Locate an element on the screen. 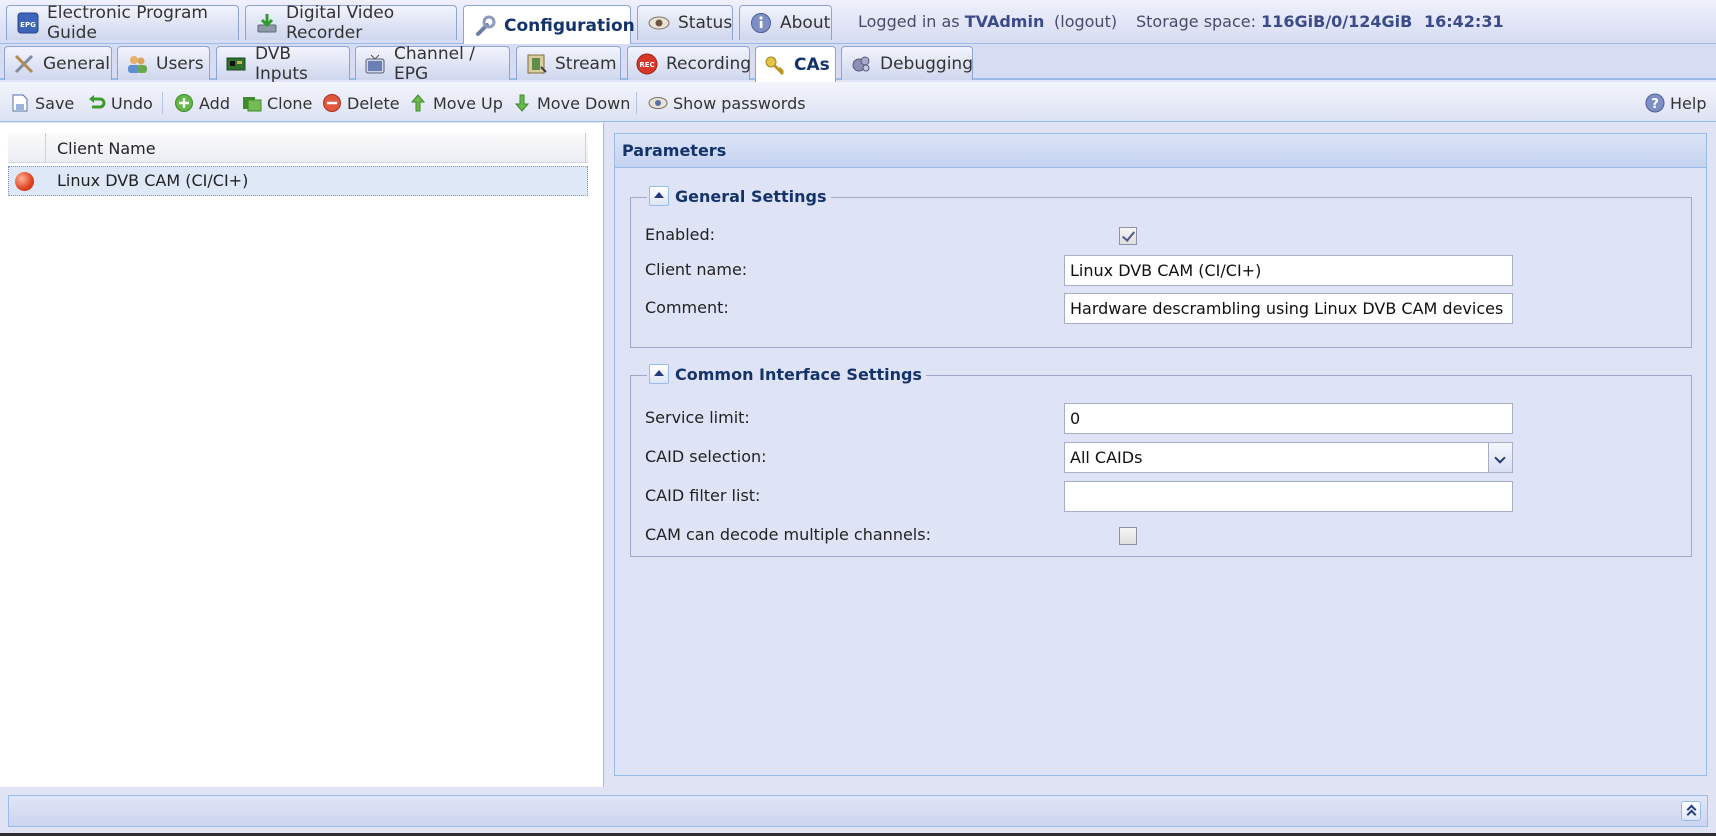  logout-link: (logout) is located at coordinates (1085, 21).